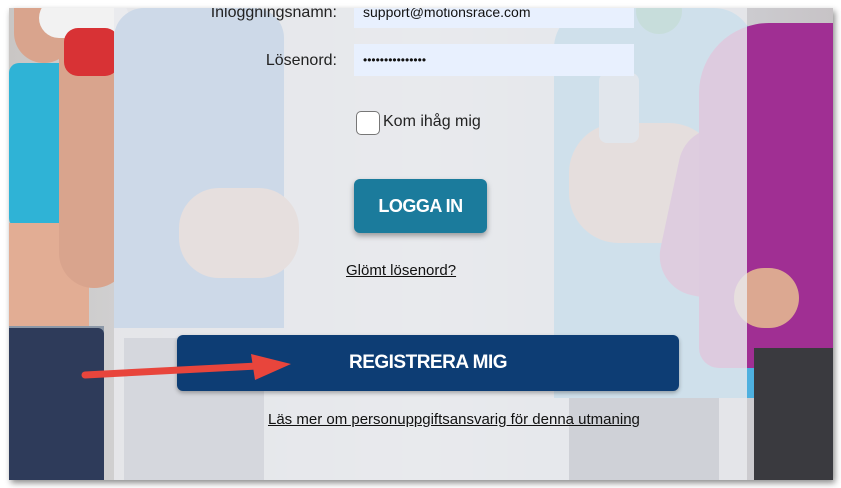 Image resolution: width=841 pixels, height=488 pixels. What do you see at coordinates (494, 18) in the screenshot?
I see `username-input` at bounding box center [494, 18].